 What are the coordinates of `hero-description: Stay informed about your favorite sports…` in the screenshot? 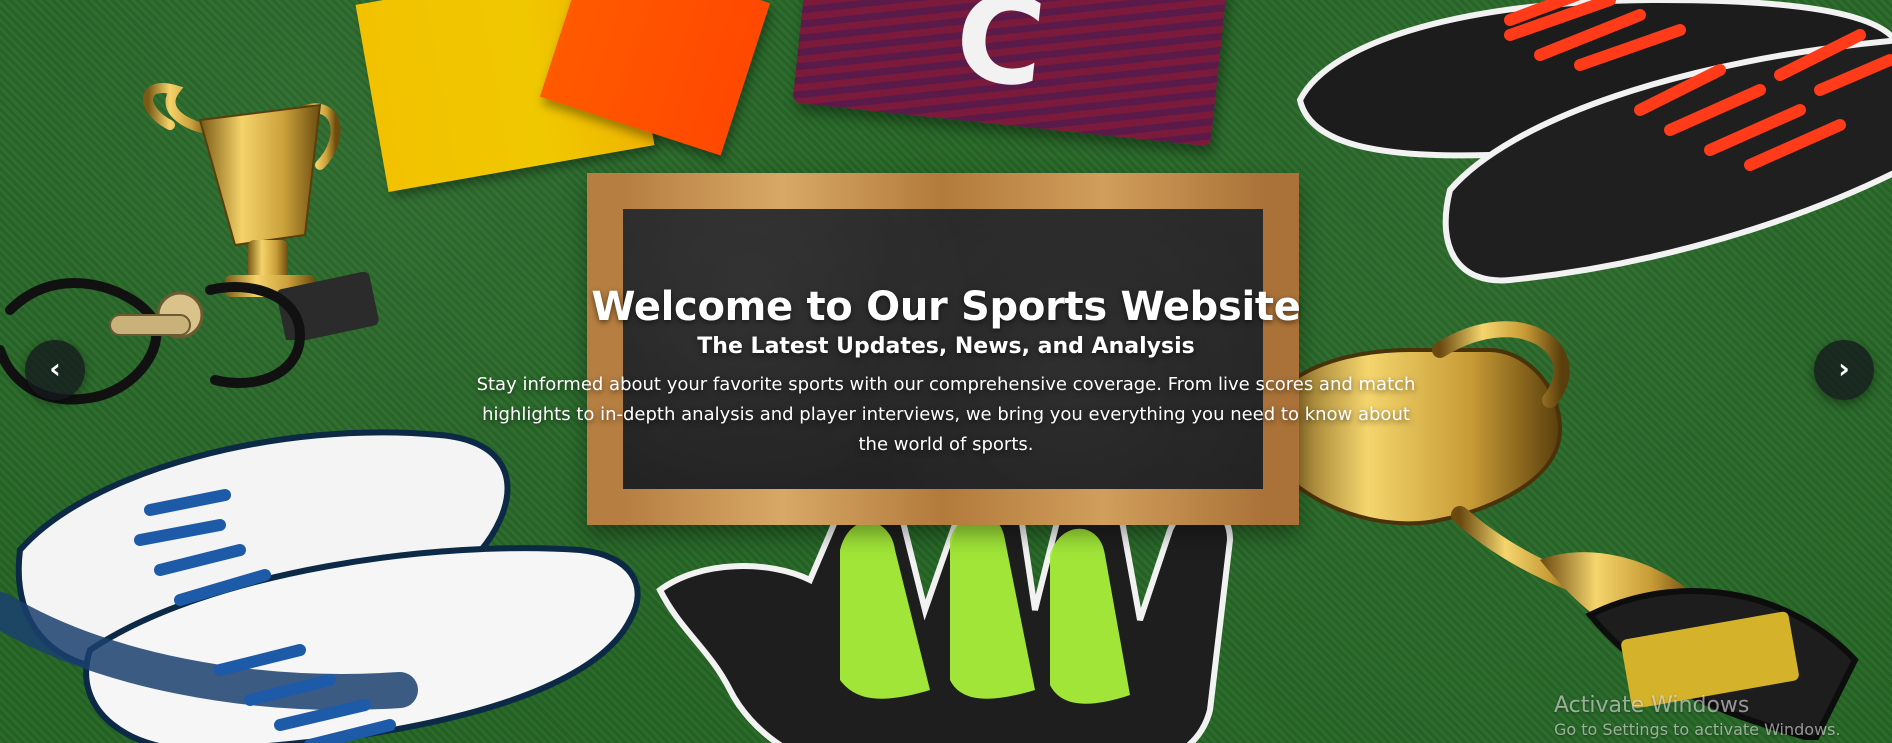 It's located at (946, 414).